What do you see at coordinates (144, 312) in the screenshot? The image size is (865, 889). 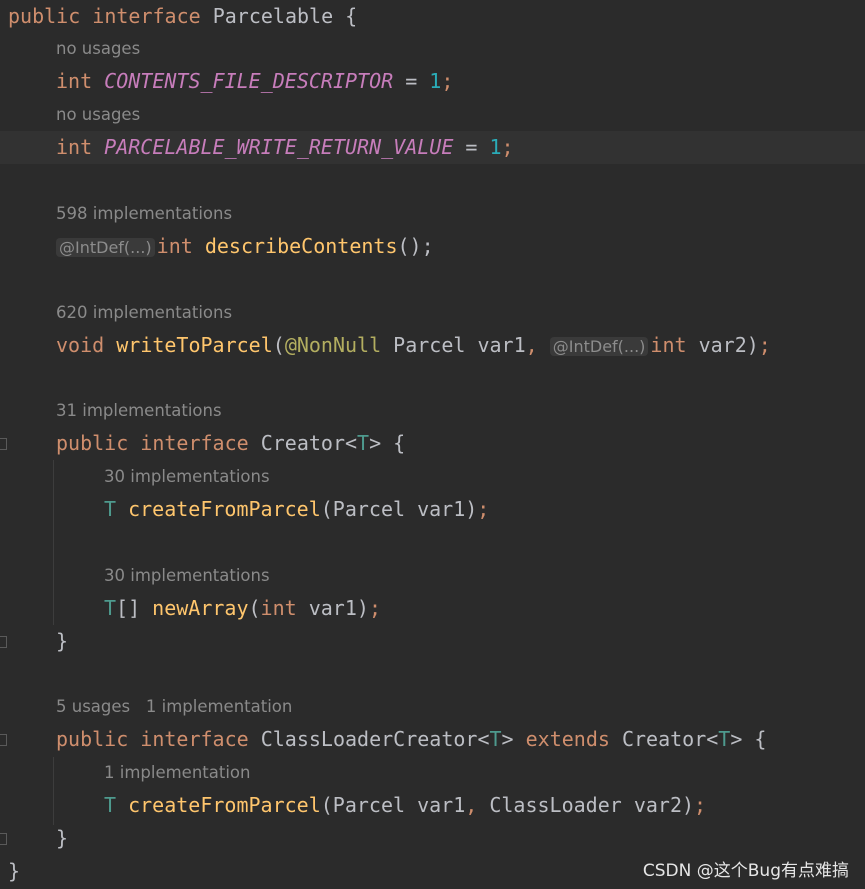 I see `line-content: 620 implementations` at bounding box center [144, 312].